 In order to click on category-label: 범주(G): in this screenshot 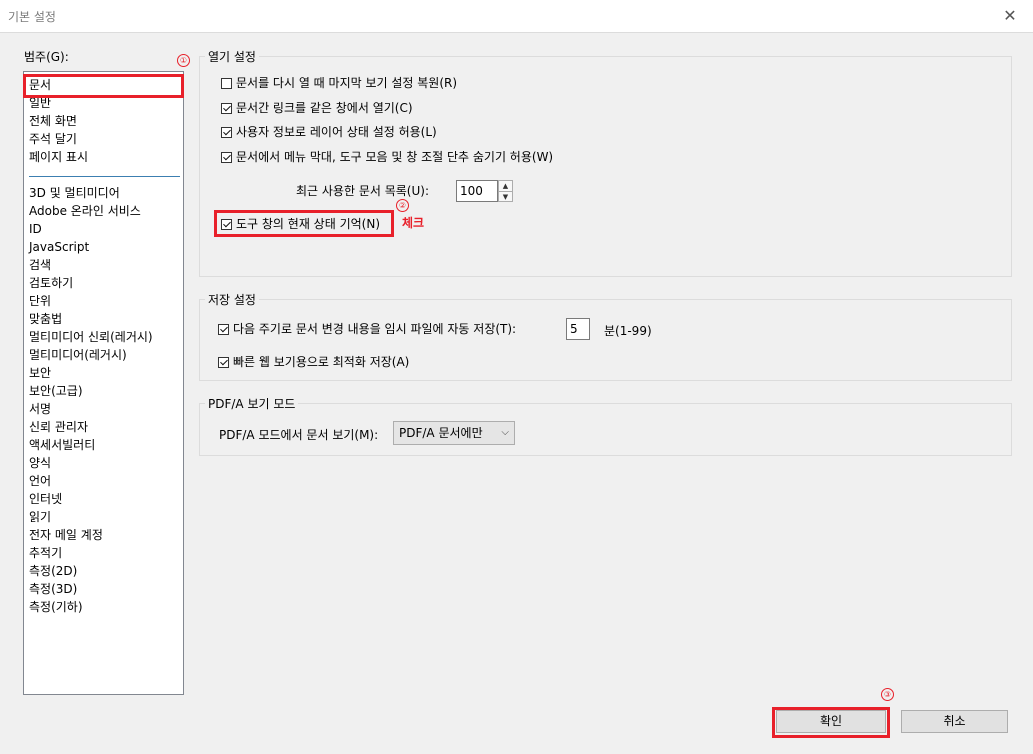, I will do `click(46, 57)`.